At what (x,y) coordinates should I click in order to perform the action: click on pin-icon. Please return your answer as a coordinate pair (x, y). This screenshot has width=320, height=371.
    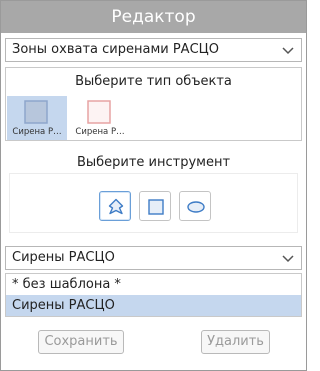
    Looking at the image, I should click on (116, 206).